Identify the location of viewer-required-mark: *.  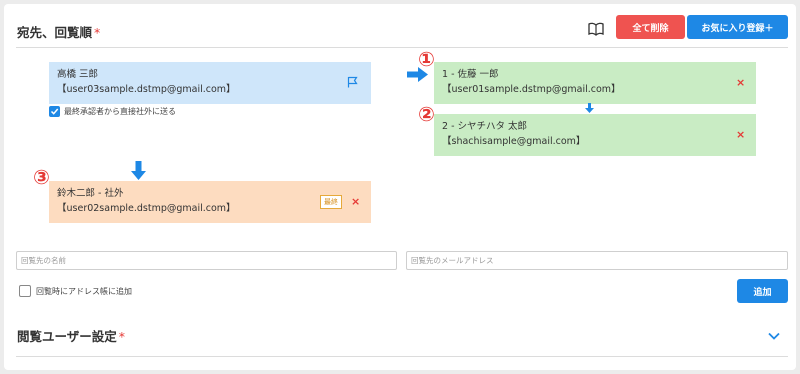
(122, 336).